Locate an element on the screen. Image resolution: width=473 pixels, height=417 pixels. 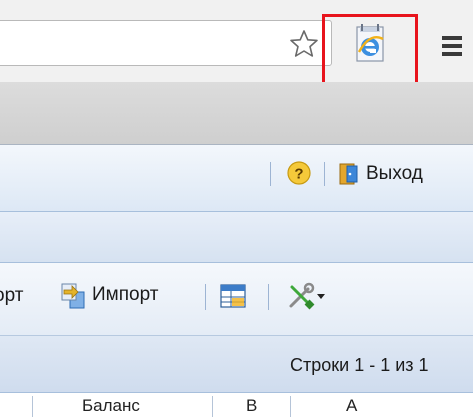
tools-wrench-screwdriver-icon is located at coordinates (302, 296).